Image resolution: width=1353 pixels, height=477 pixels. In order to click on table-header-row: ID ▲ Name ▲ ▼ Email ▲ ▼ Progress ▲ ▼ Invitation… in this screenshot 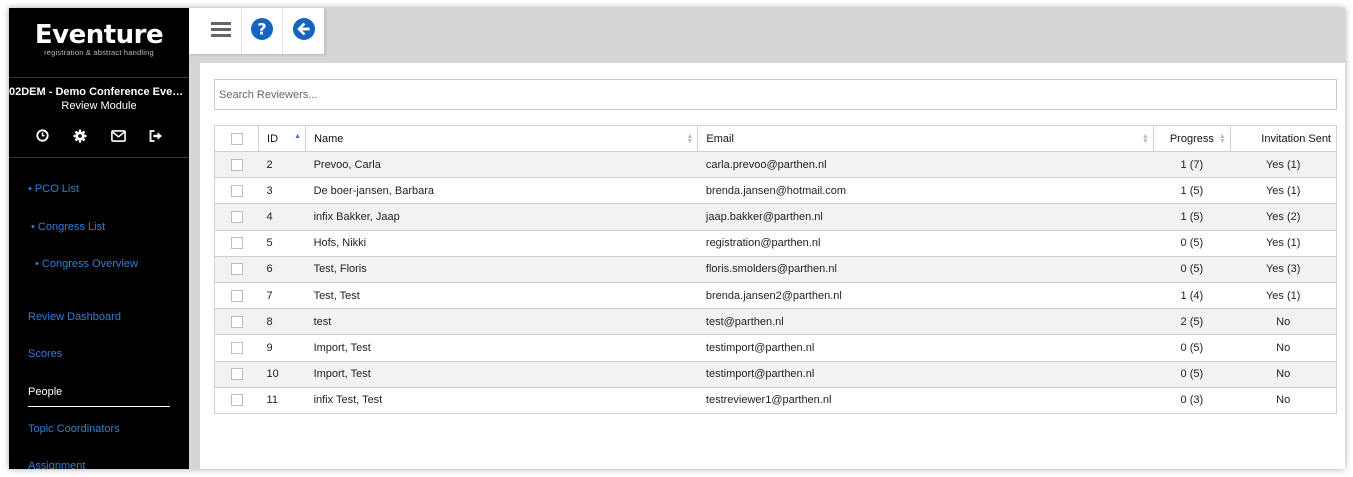, I will do `click(775, 138)`.